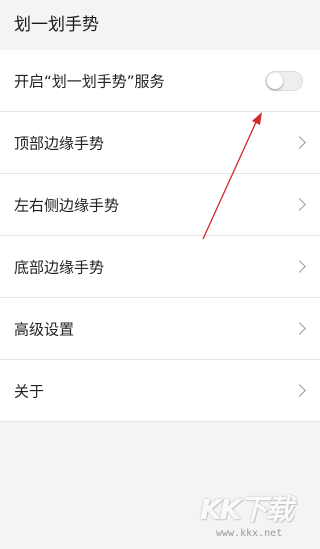 This screenshot has height=549, width=320. Describe the element at coordinates (44, 329) in the screenshot. I see `settings-item-label: 高级设置` at that location.